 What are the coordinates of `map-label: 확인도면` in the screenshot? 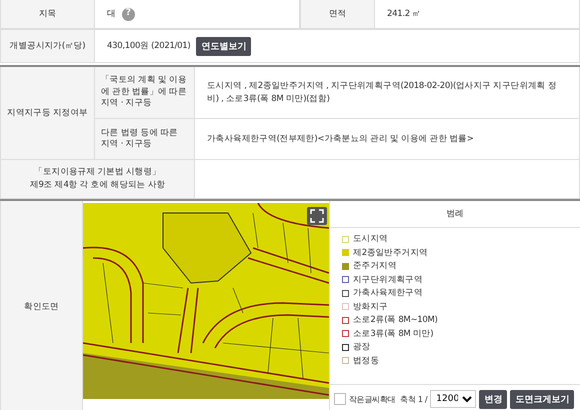 It's located at (41, 305).